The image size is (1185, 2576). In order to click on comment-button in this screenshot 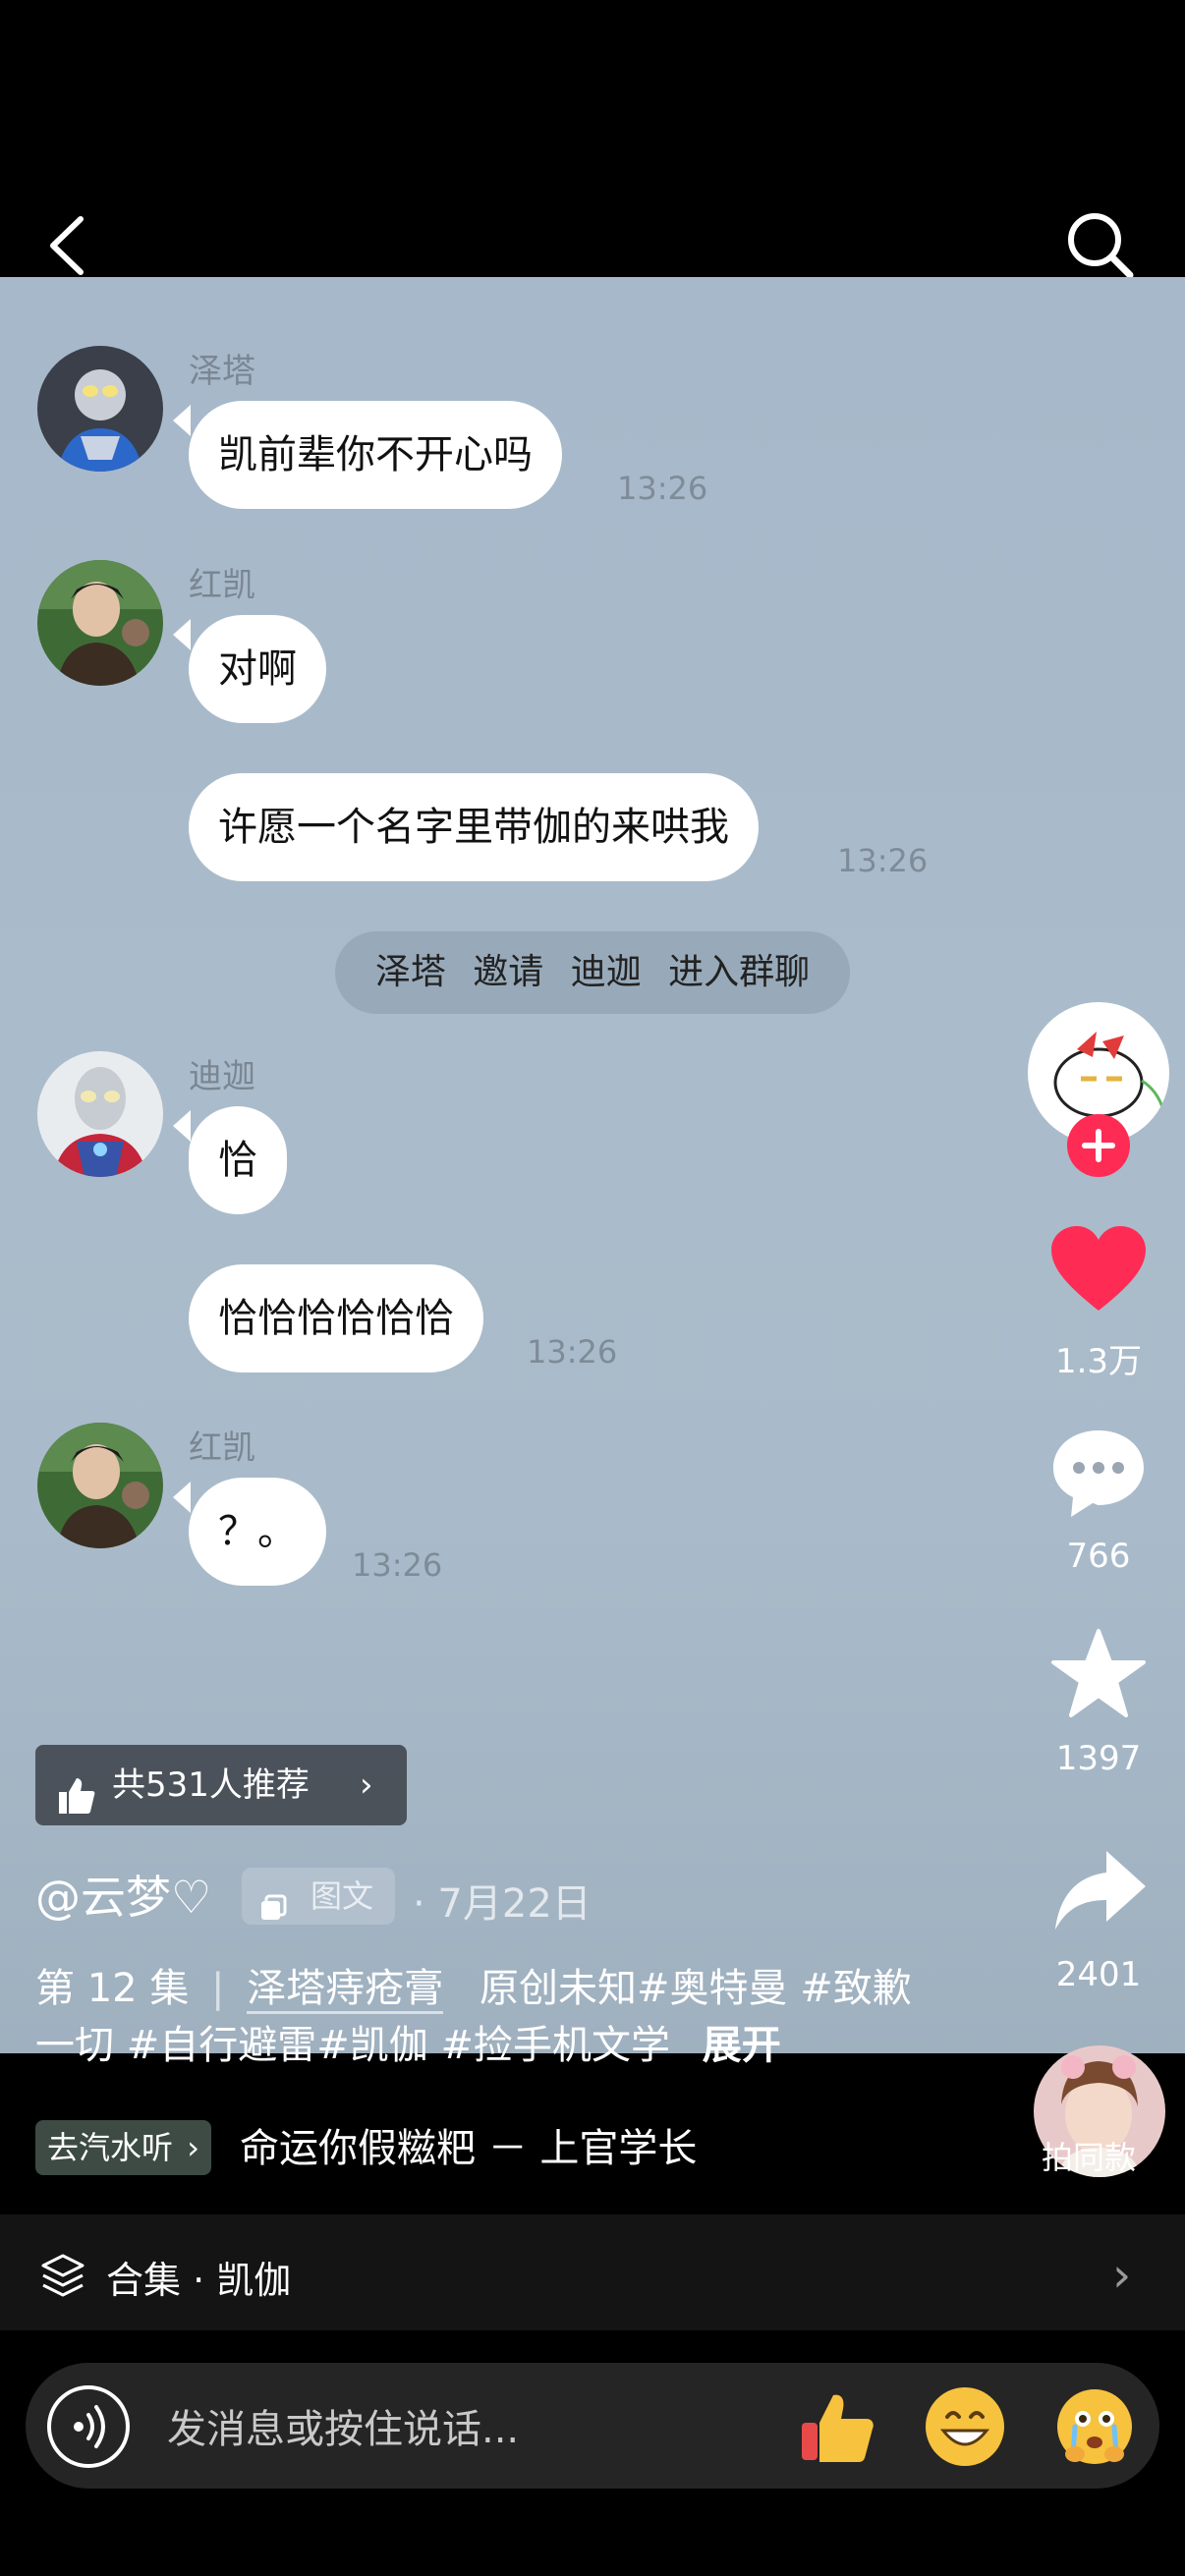, I will do `click(1099, 1474)`.